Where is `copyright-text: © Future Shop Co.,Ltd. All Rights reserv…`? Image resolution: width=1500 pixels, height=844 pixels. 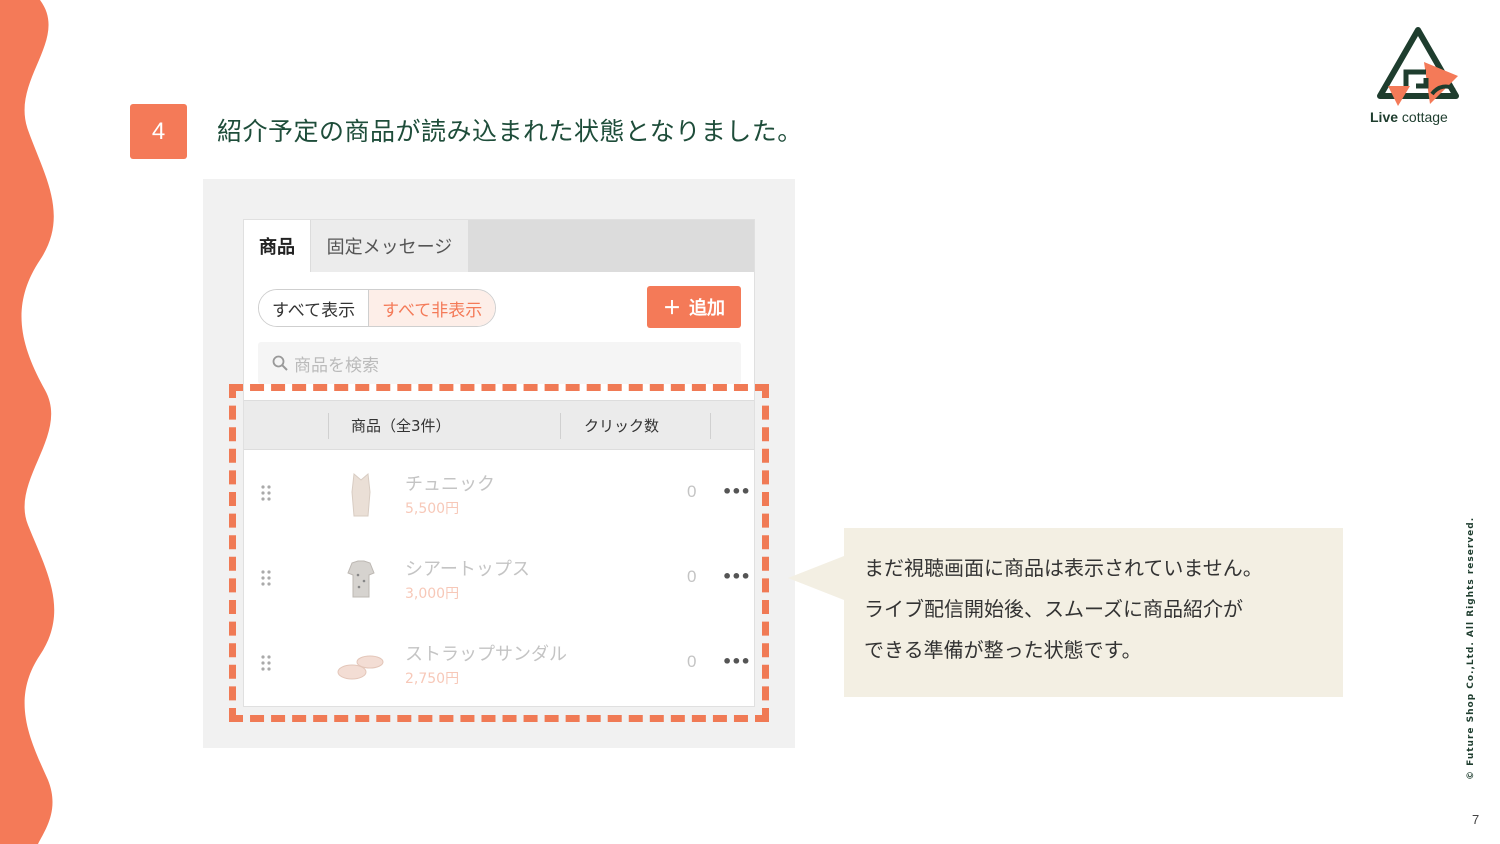
copyright-text: © Future Shop Co.,Ltd. All Rights reserv… is located at coordinates (1471, 648).